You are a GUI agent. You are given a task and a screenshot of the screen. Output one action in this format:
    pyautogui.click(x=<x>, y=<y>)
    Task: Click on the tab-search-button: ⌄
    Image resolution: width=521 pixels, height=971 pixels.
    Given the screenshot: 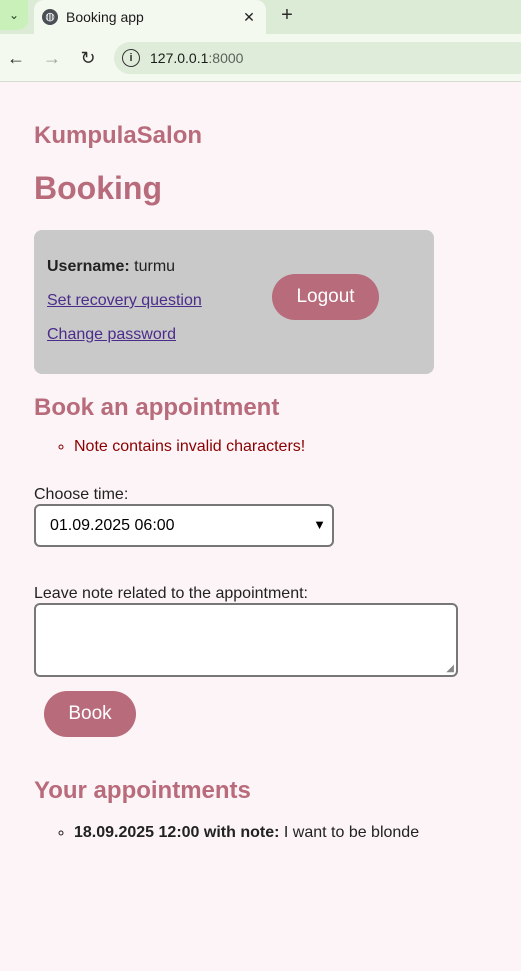 What is the action you would take?
    pyautogui.click(x=14, y=15)
    